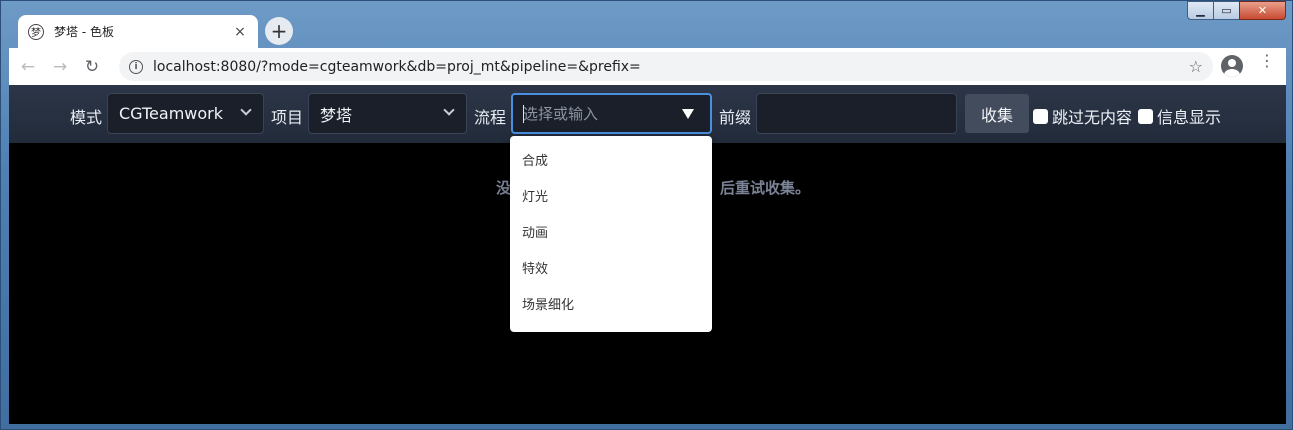 The image size is (1293, 430). I want to click on profile-avatar-icon, so click(1232, 66).